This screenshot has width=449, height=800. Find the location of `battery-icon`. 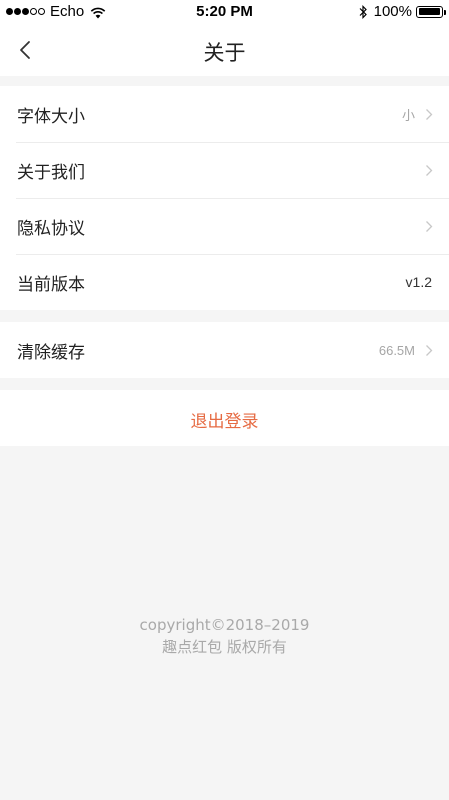

battery-icon is located at coordinates (431, 11).